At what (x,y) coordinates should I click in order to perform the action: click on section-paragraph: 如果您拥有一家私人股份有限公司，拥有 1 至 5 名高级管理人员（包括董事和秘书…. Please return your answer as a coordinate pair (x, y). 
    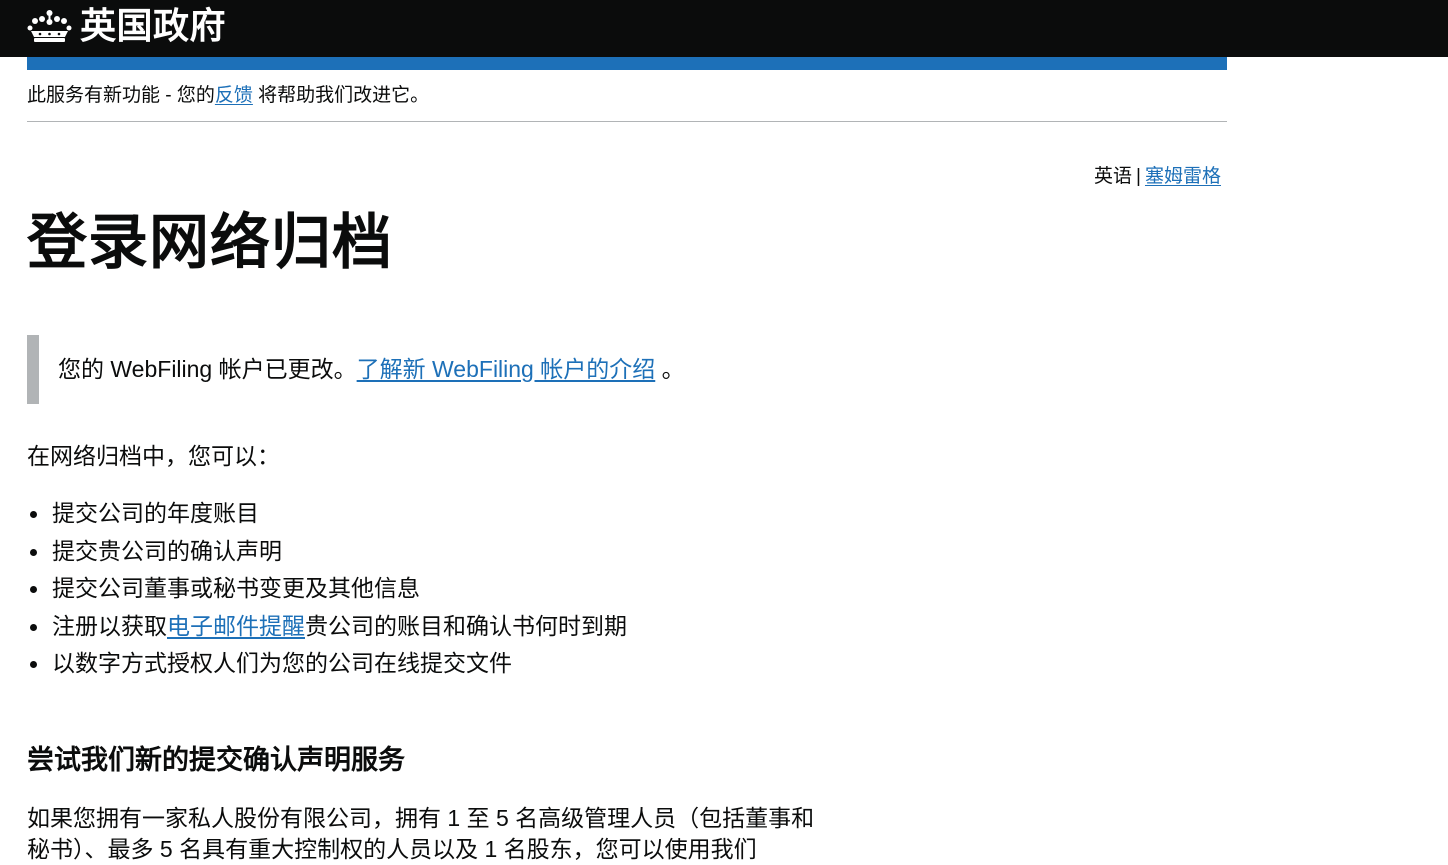
    Looking at the image, I should click on (421, 833).